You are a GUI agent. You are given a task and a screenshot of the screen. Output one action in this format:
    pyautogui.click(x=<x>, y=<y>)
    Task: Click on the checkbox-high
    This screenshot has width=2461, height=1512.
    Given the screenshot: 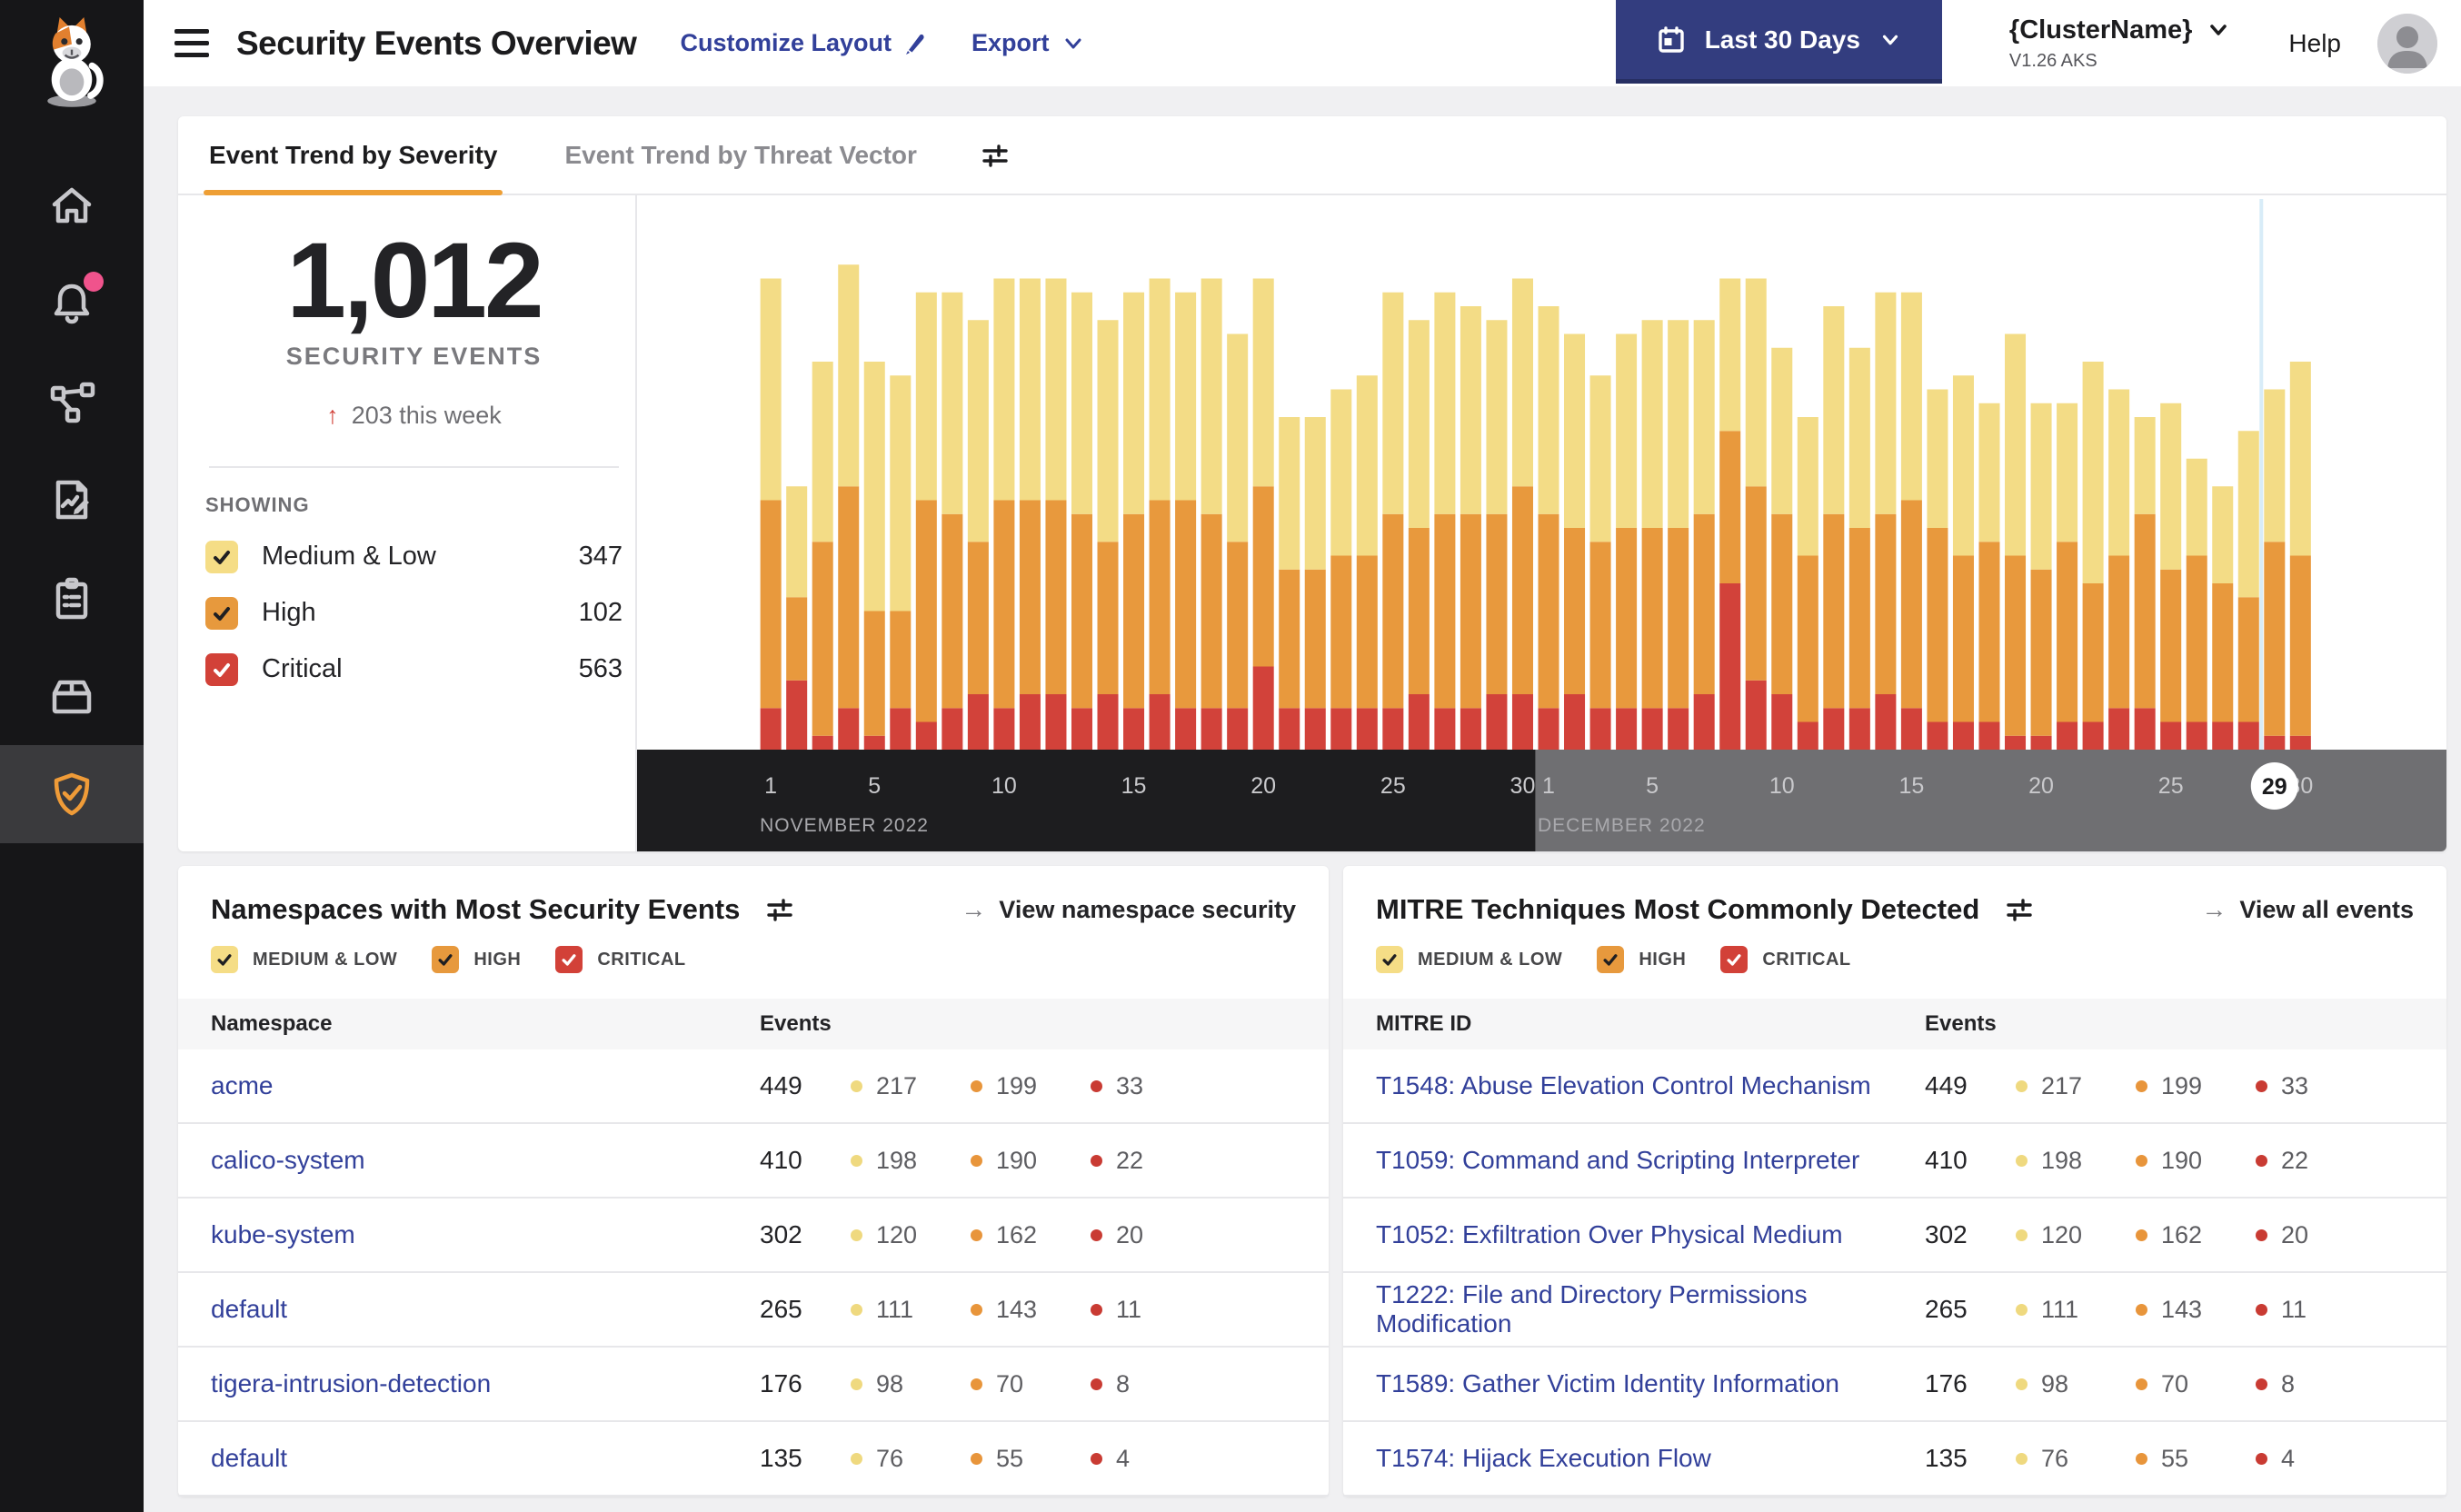 What is the action you would take?
    pyautogui.click(x=221, y=613)
    